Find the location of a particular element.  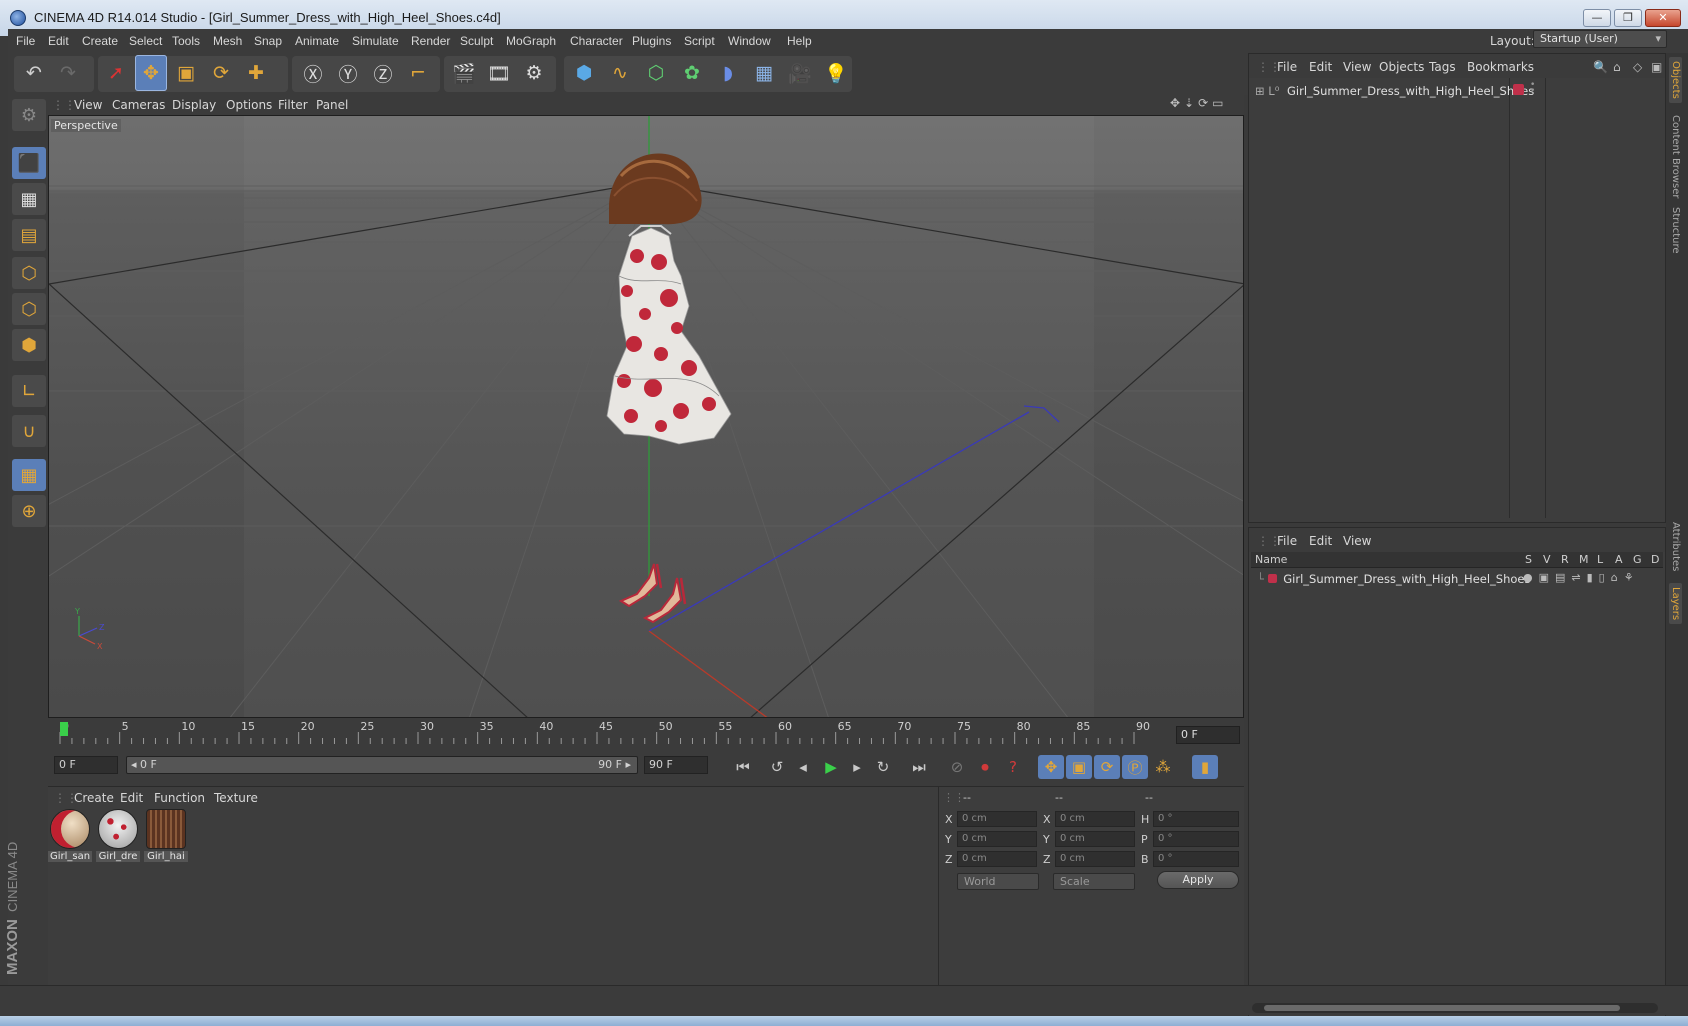

texture-mode-icon: ▦ is located at coordinates (29, 199).